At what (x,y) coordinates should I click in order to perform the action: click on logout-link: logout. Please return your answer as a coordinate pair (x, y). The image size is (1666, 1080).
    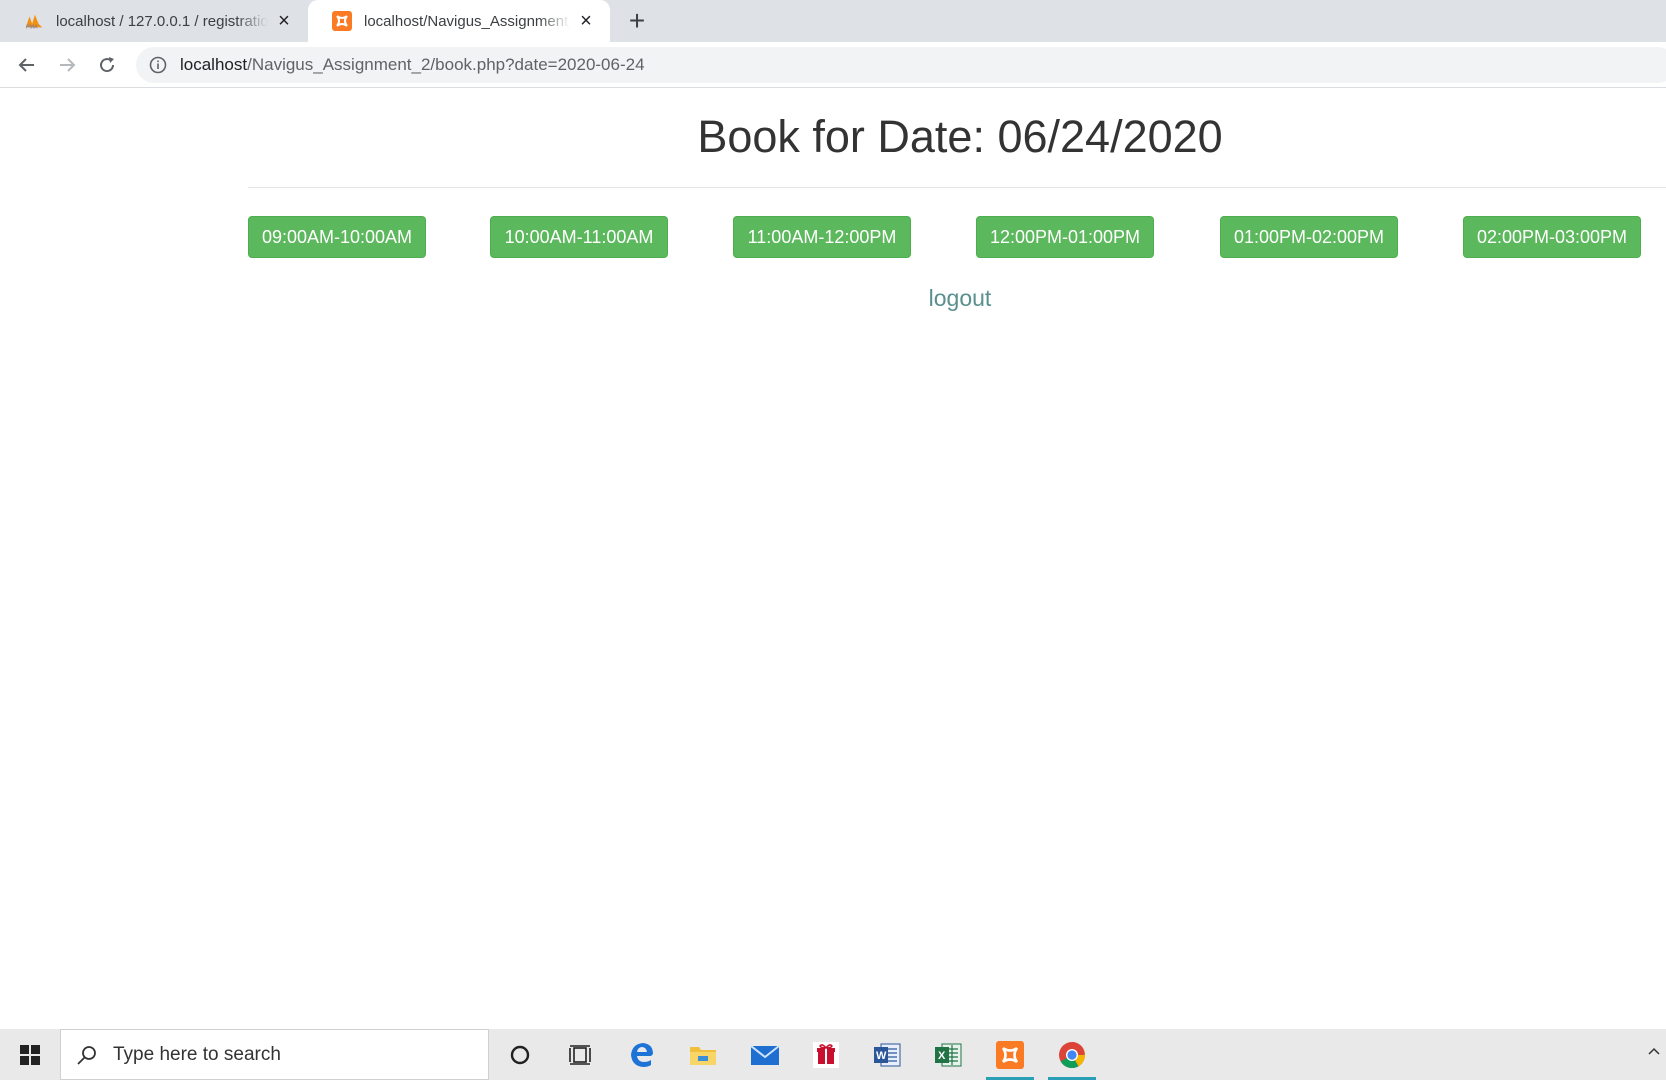
    Looking at the image, I should click on (960, 298).